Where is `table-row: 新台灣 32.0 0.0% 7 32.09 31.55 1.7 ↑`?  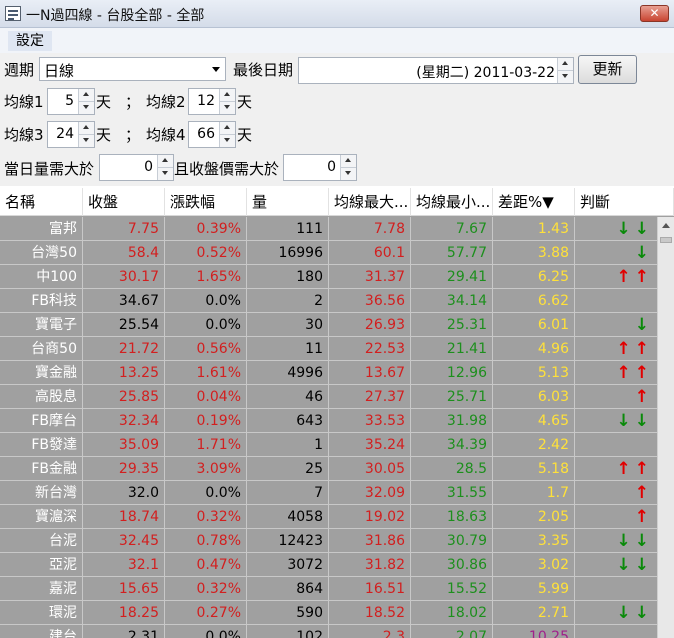
table-row: 新台灣 32.0 0.0% 7 32.09 31.55 1.7 ↑ is located at coordinates (328, 493).